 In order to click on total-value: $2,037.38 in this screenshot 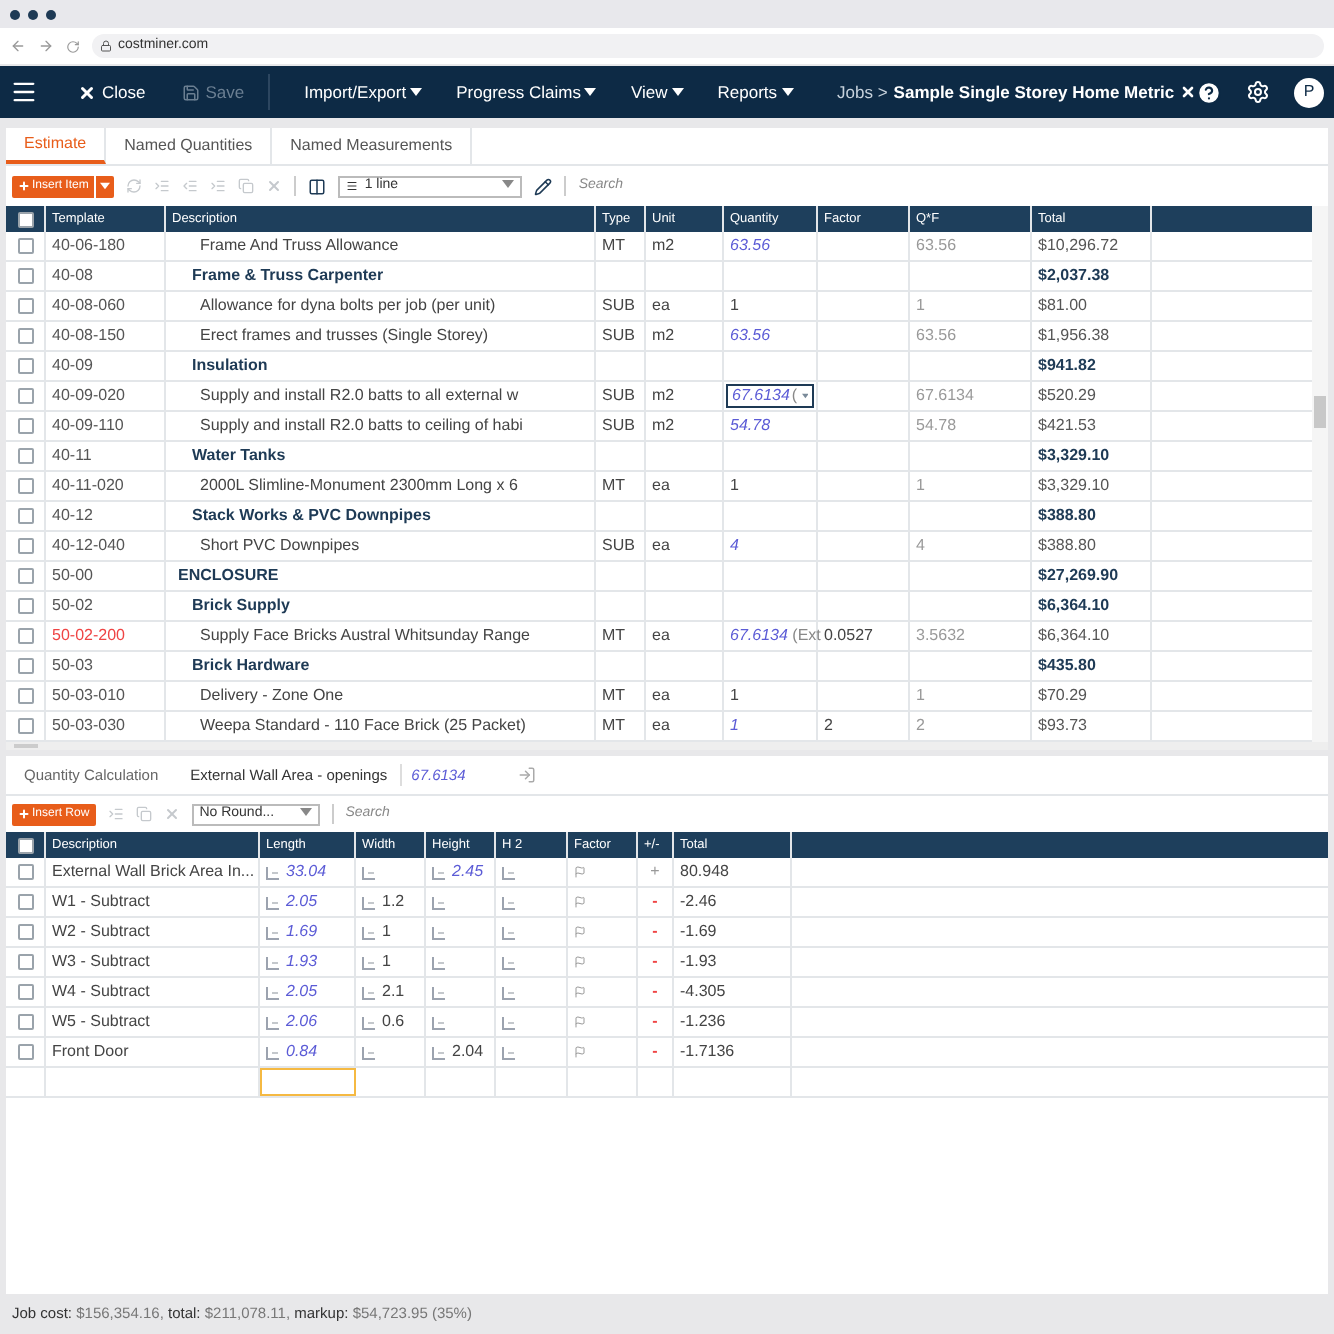, I will do `click(1074, 276)`.